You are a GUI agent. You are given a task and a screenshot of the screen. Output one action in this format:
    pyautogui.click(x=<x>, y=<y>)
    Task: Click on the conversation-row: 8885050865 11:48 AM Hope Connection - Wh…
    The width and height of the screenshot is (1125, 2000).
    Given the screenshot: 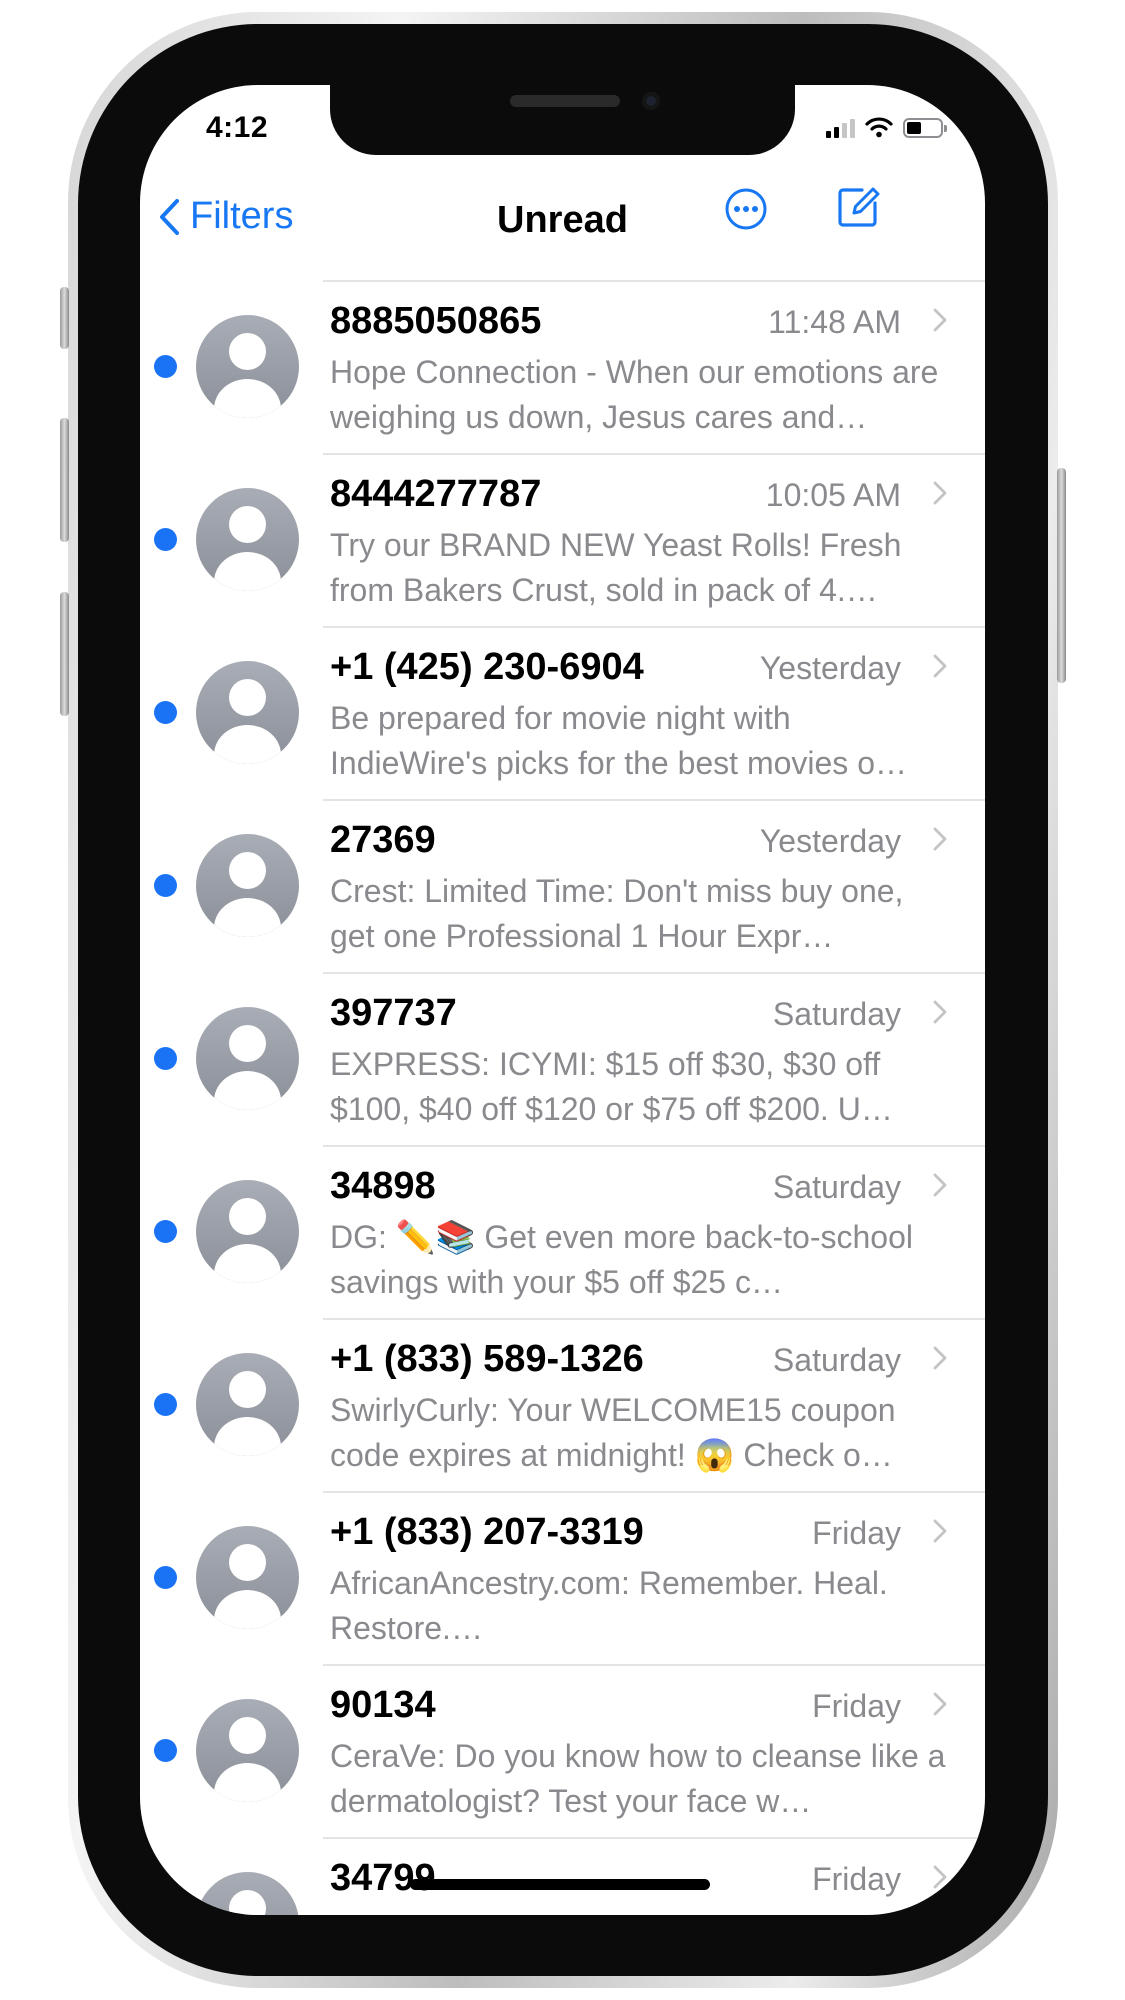 What is the action you would take?
    pyautogui.click(x=562, y=366)
    